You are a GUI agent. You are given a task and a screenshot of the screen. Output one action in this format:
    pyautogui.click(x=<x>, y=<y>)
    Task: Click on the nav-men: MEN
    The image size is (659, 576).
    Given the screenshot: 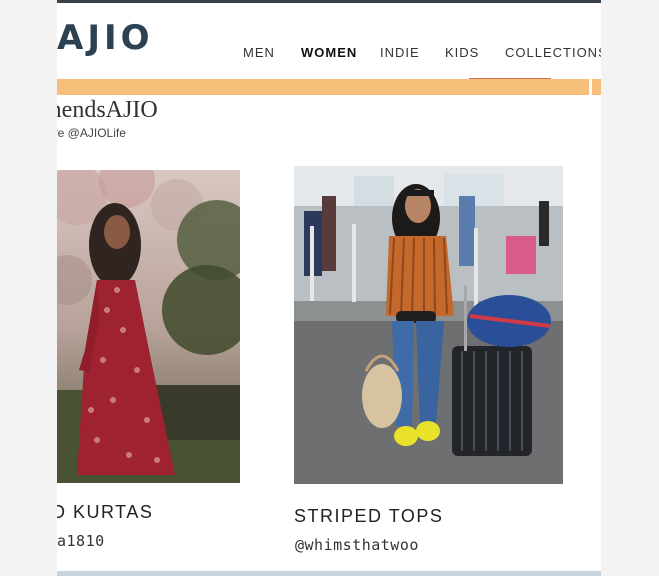 What is the action you would take?
    pyautogui.click(x=259, y=52)
    